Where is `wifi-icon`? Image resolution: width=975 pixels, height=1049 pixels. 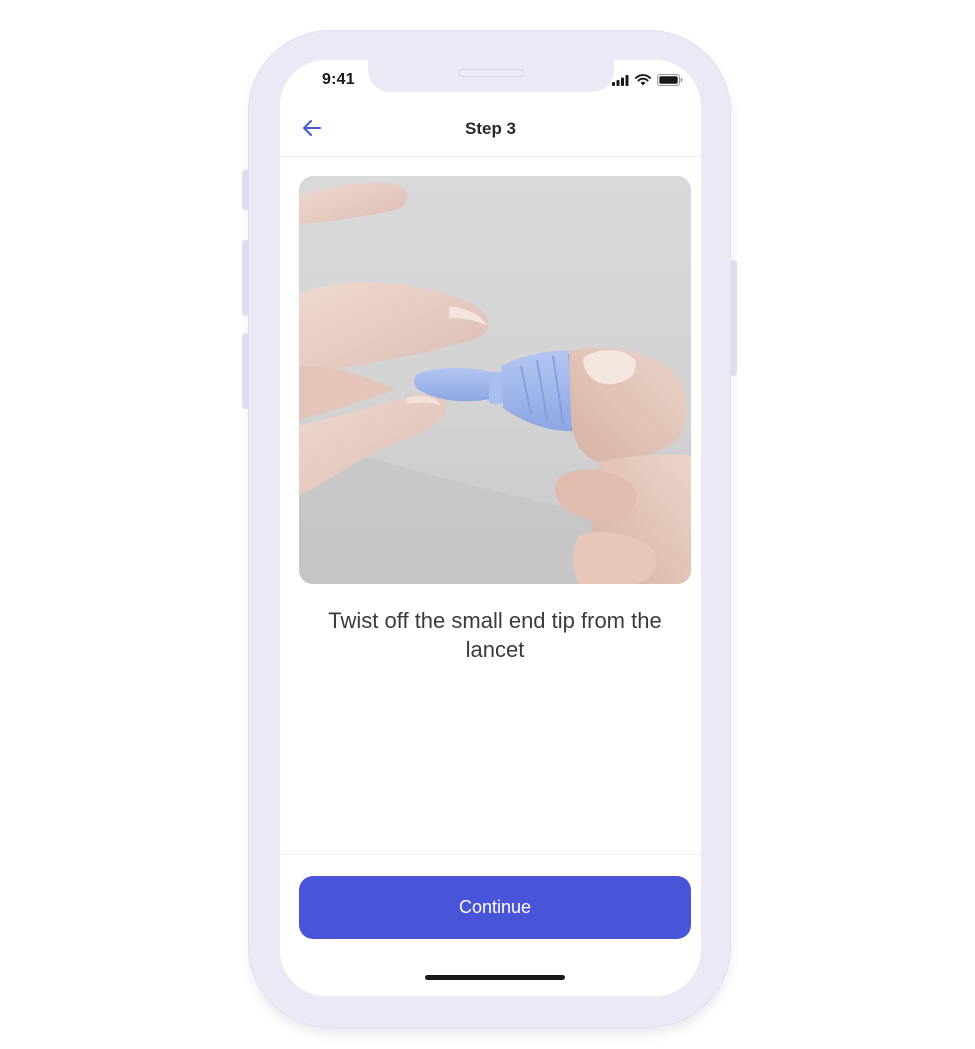
wifi-icon is located at coordinates (643, 82).